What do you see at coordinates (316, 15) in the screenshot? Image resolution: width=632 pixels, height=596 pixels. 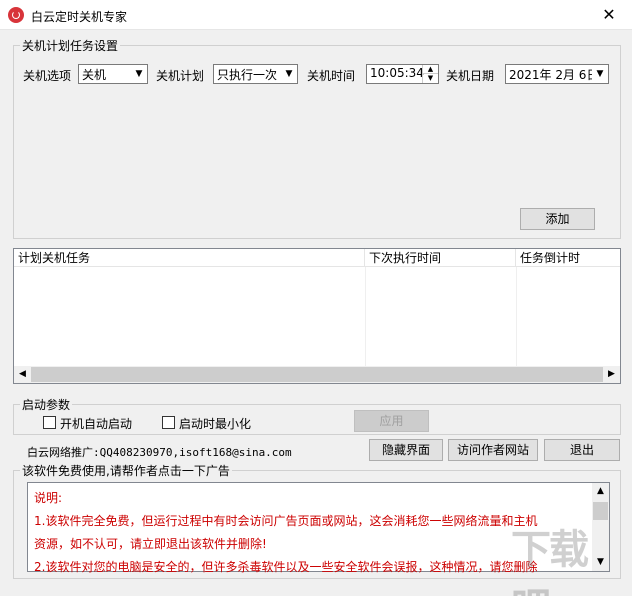 I see `title-bar: 白云定时关机专家 ✕` at bounding box center [316, 15].